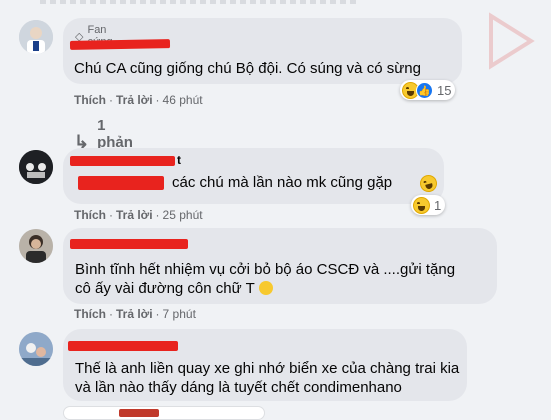 The image size is (551, 420). I want to click on reaction-summary: 👍 15, so click(428, 90).